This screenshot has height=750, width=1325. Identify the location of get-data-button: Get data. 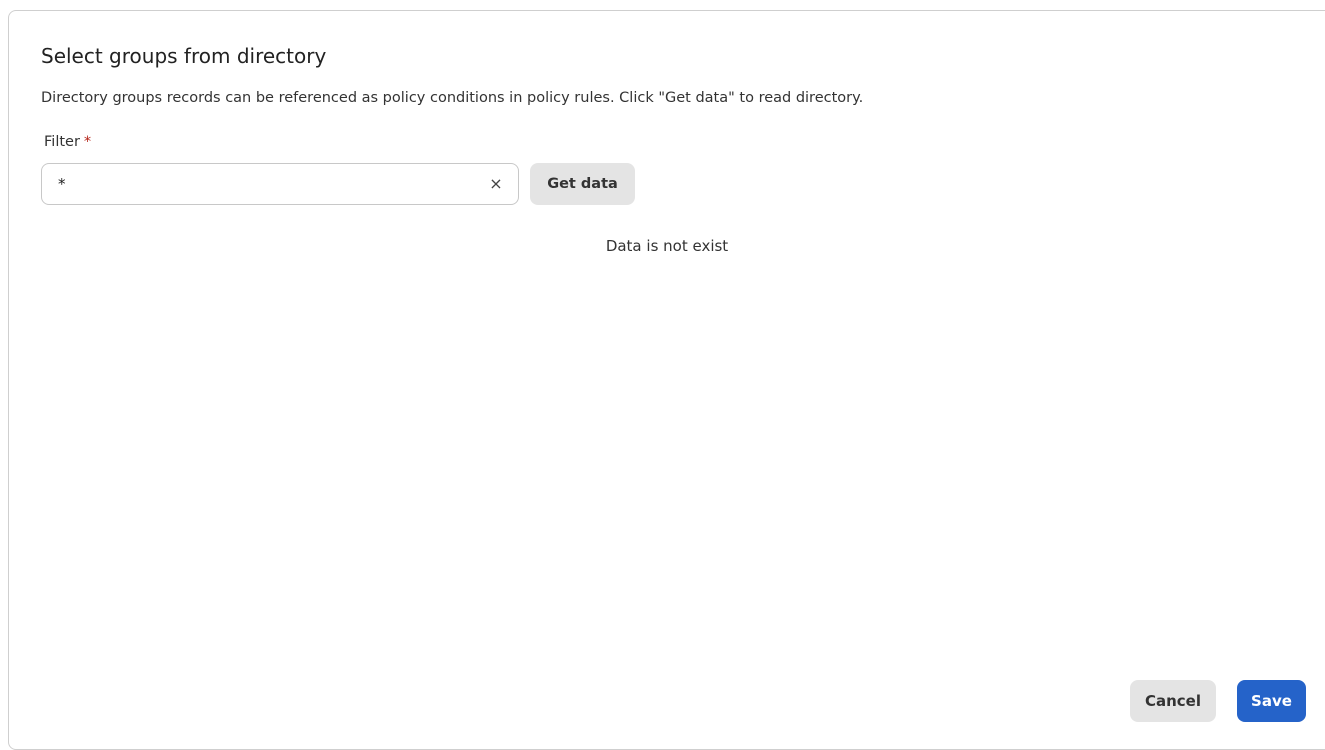
(582, 184).